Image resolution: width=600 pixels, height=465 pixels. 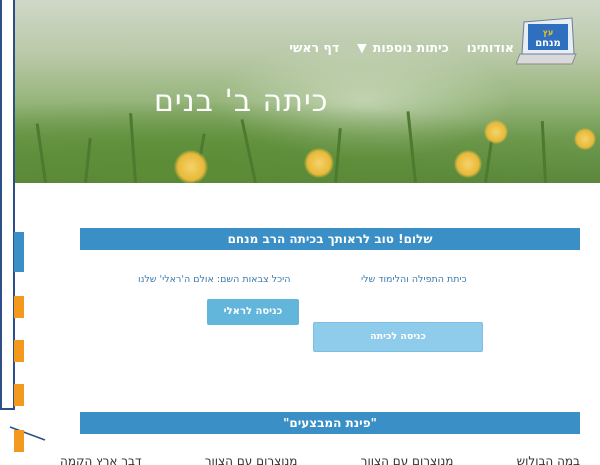 What do you see at coordinates (548, 43) in the screenshot?
I see `svg-text: מנחם` at bounding box center [548, 43].